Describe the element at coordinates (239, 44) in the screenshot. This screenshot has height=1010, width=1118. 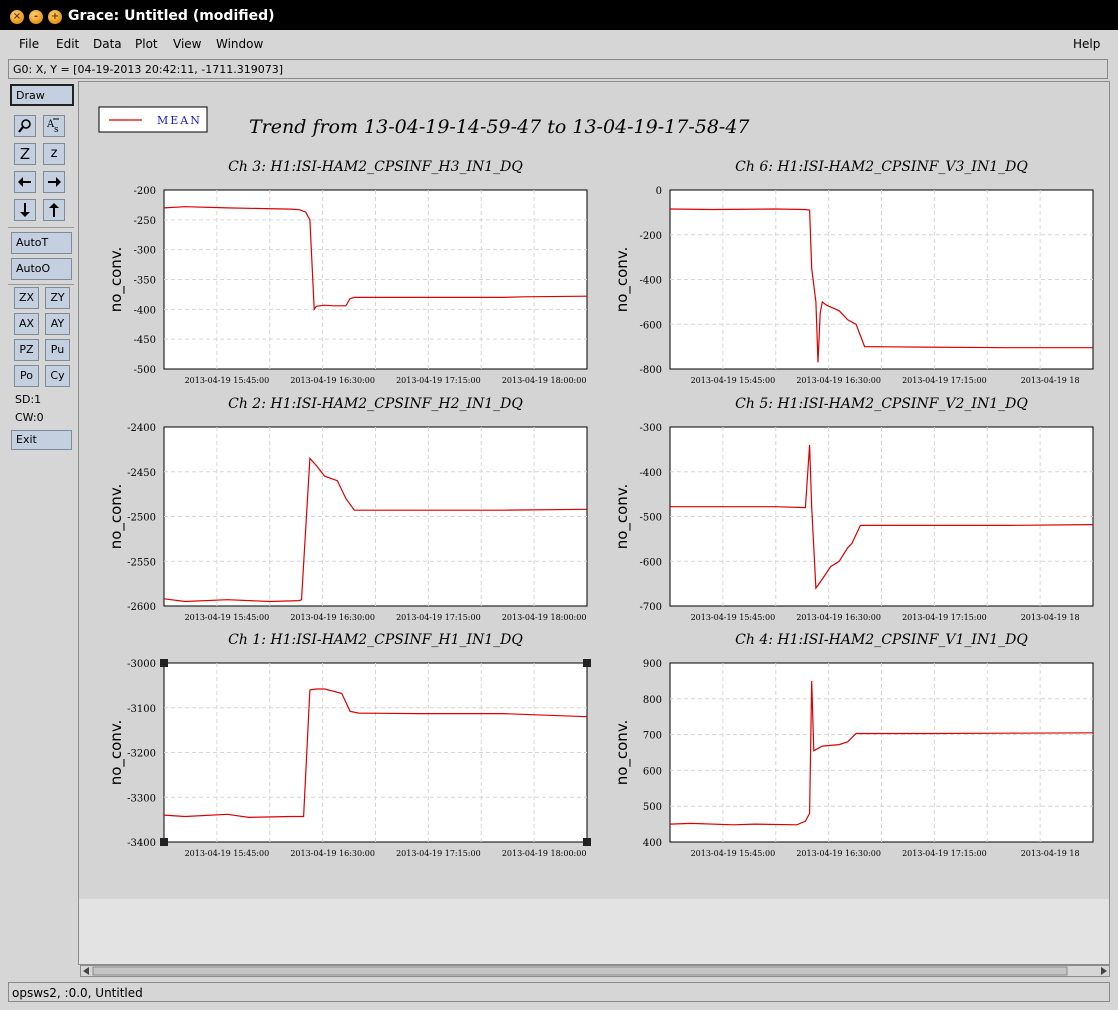
I see `menu-window: Window` at that location.